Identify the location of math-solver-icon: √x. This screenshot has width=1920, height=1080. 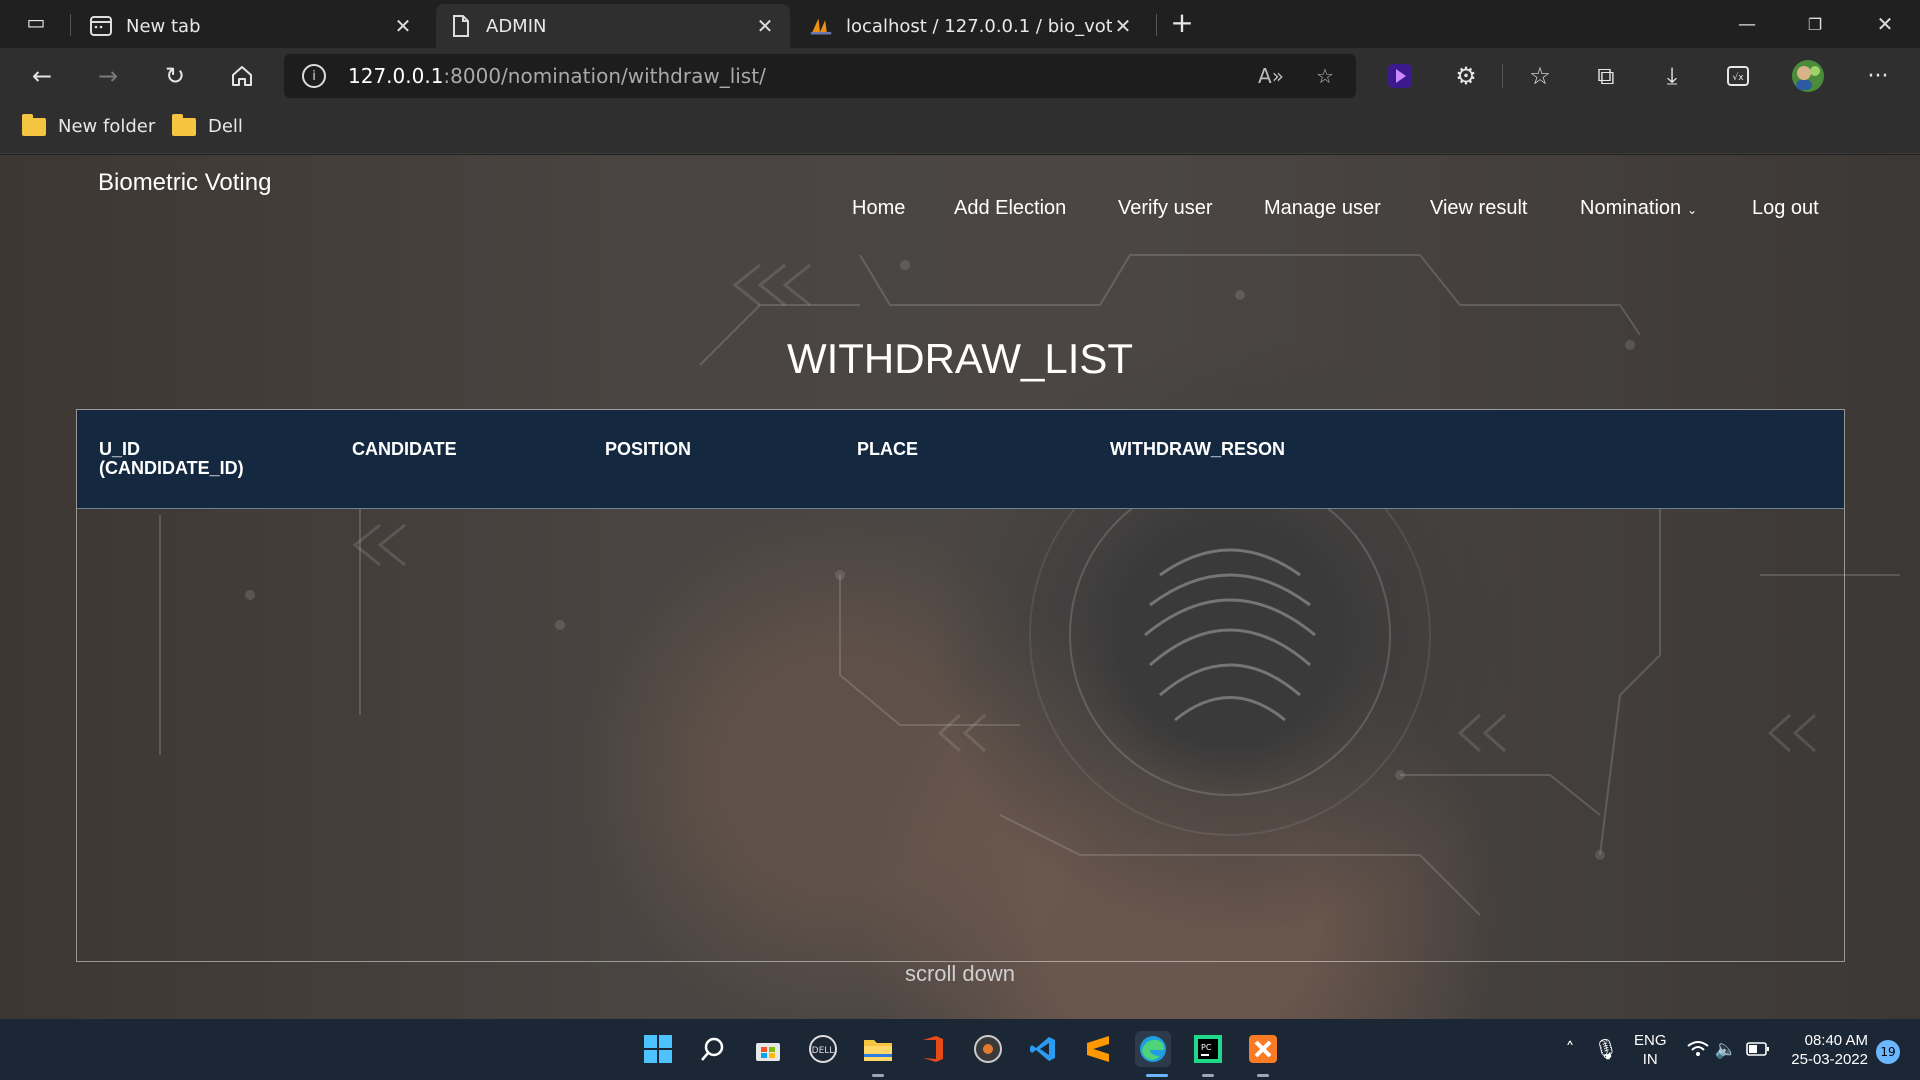
(1738, 76).